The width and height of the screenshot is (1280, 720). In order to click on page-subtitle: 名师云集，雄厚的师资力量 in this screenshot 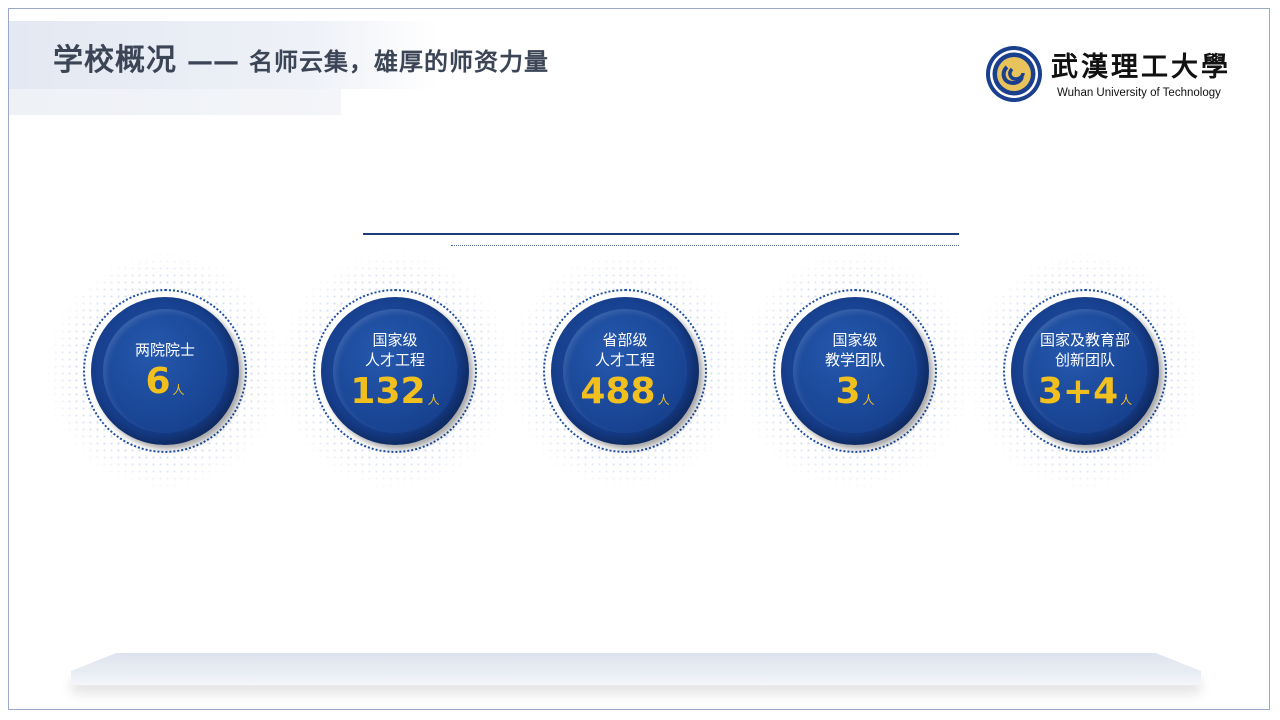, I will do `click(399, 62)`.